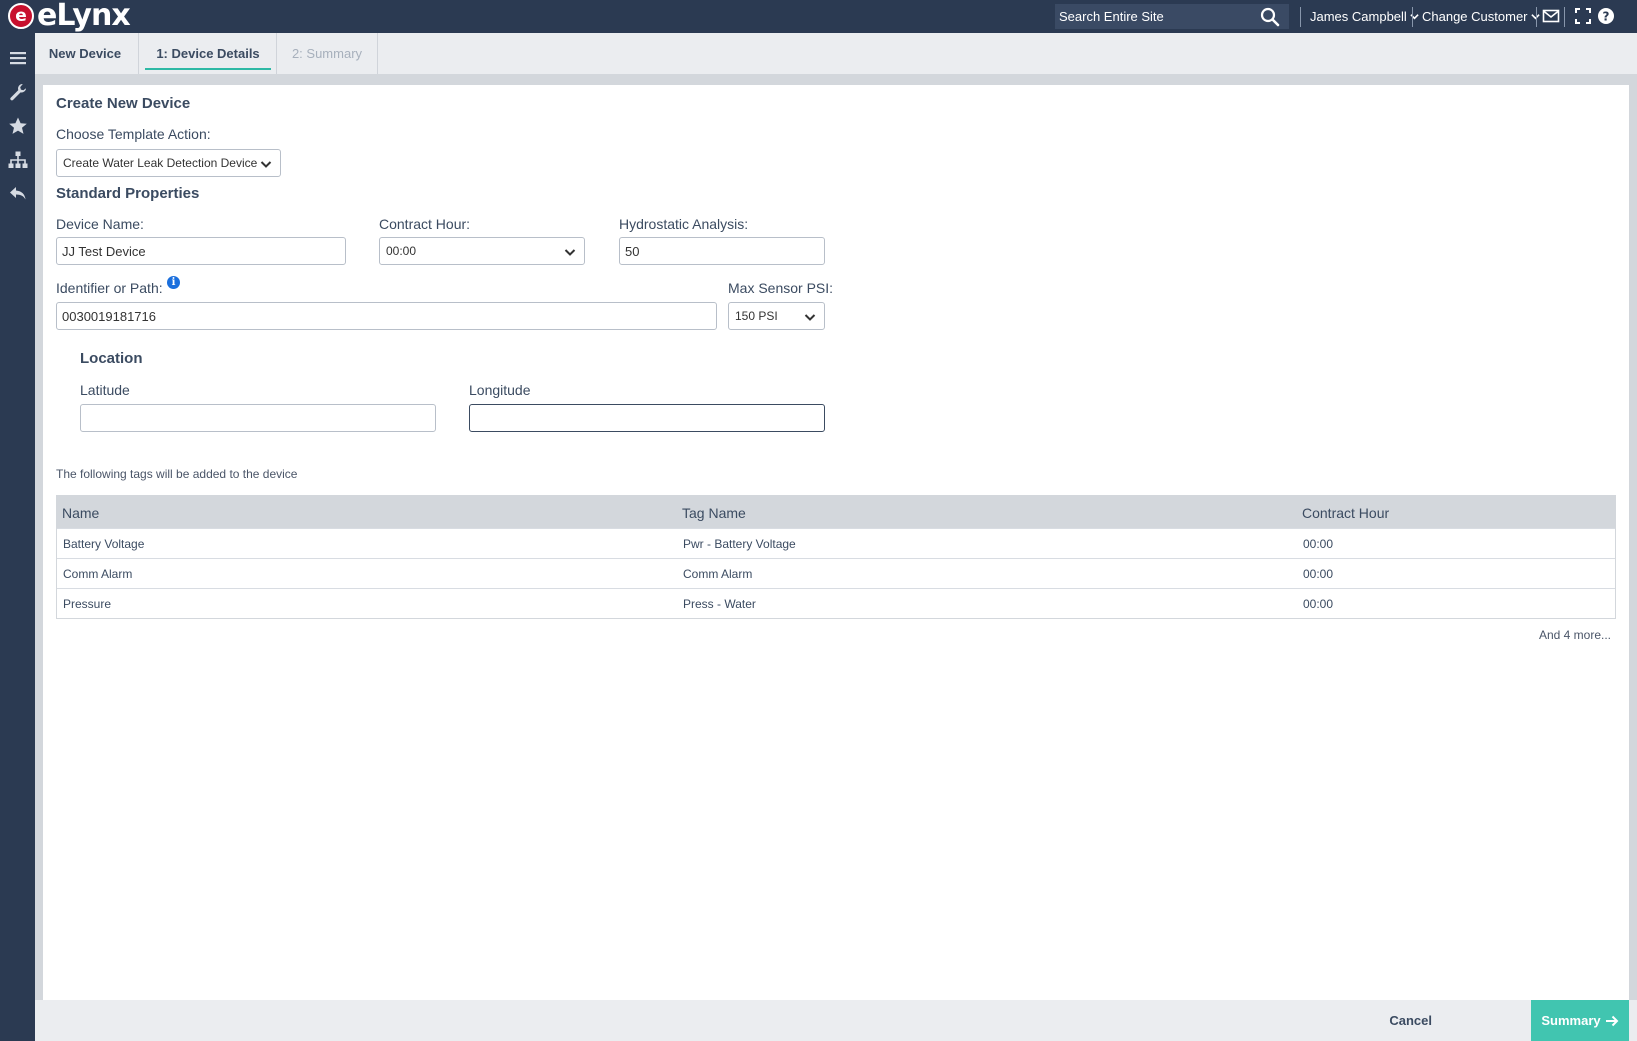 The image size is (1637, 1041). I want to click on user-name: James Campbell, so click(1358, 16).